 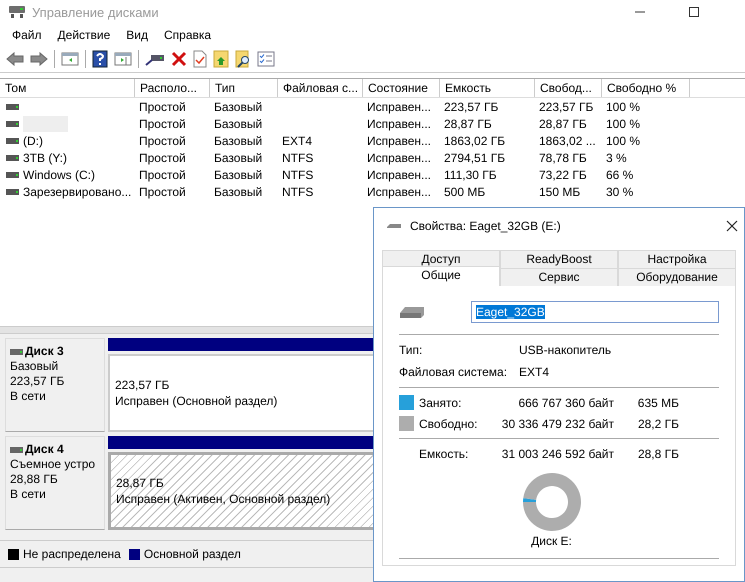 I want to click on usb-drive-icon, so click(x=394, y=226).